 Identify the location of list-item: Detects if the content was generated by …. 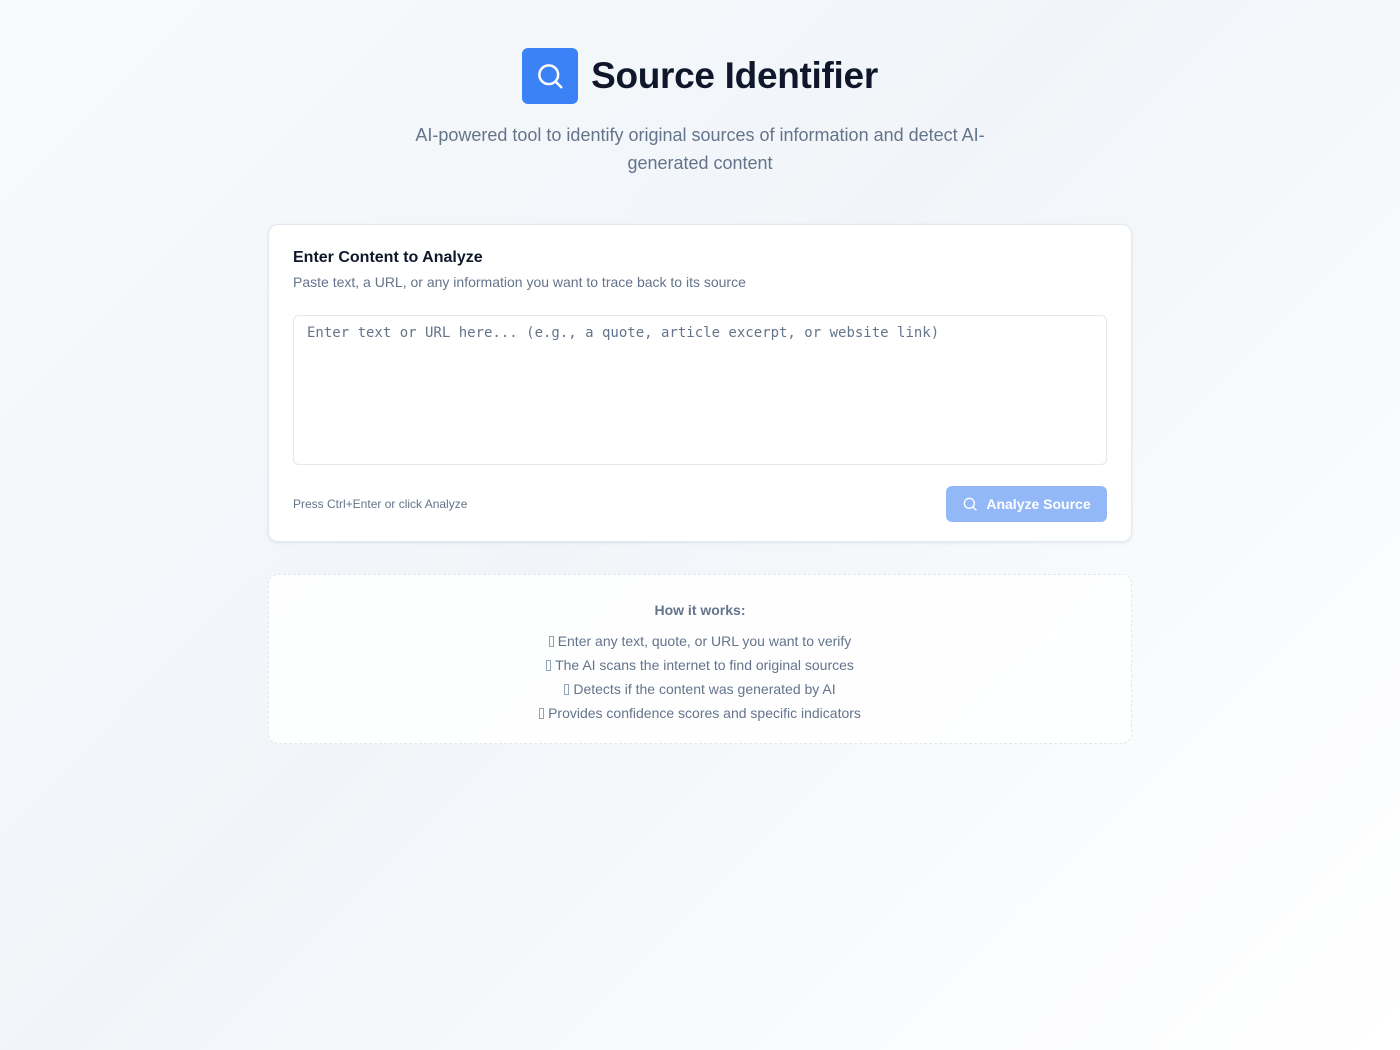
(700, 689).